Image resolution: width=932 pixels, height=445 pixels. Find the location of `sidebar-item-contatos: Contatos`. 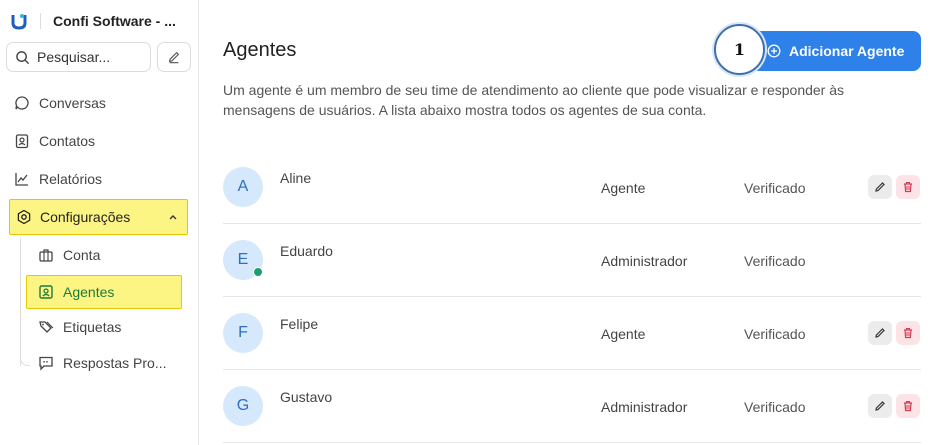

sidebar-item-contatos: Contatos is located at coordinates (54, 141).